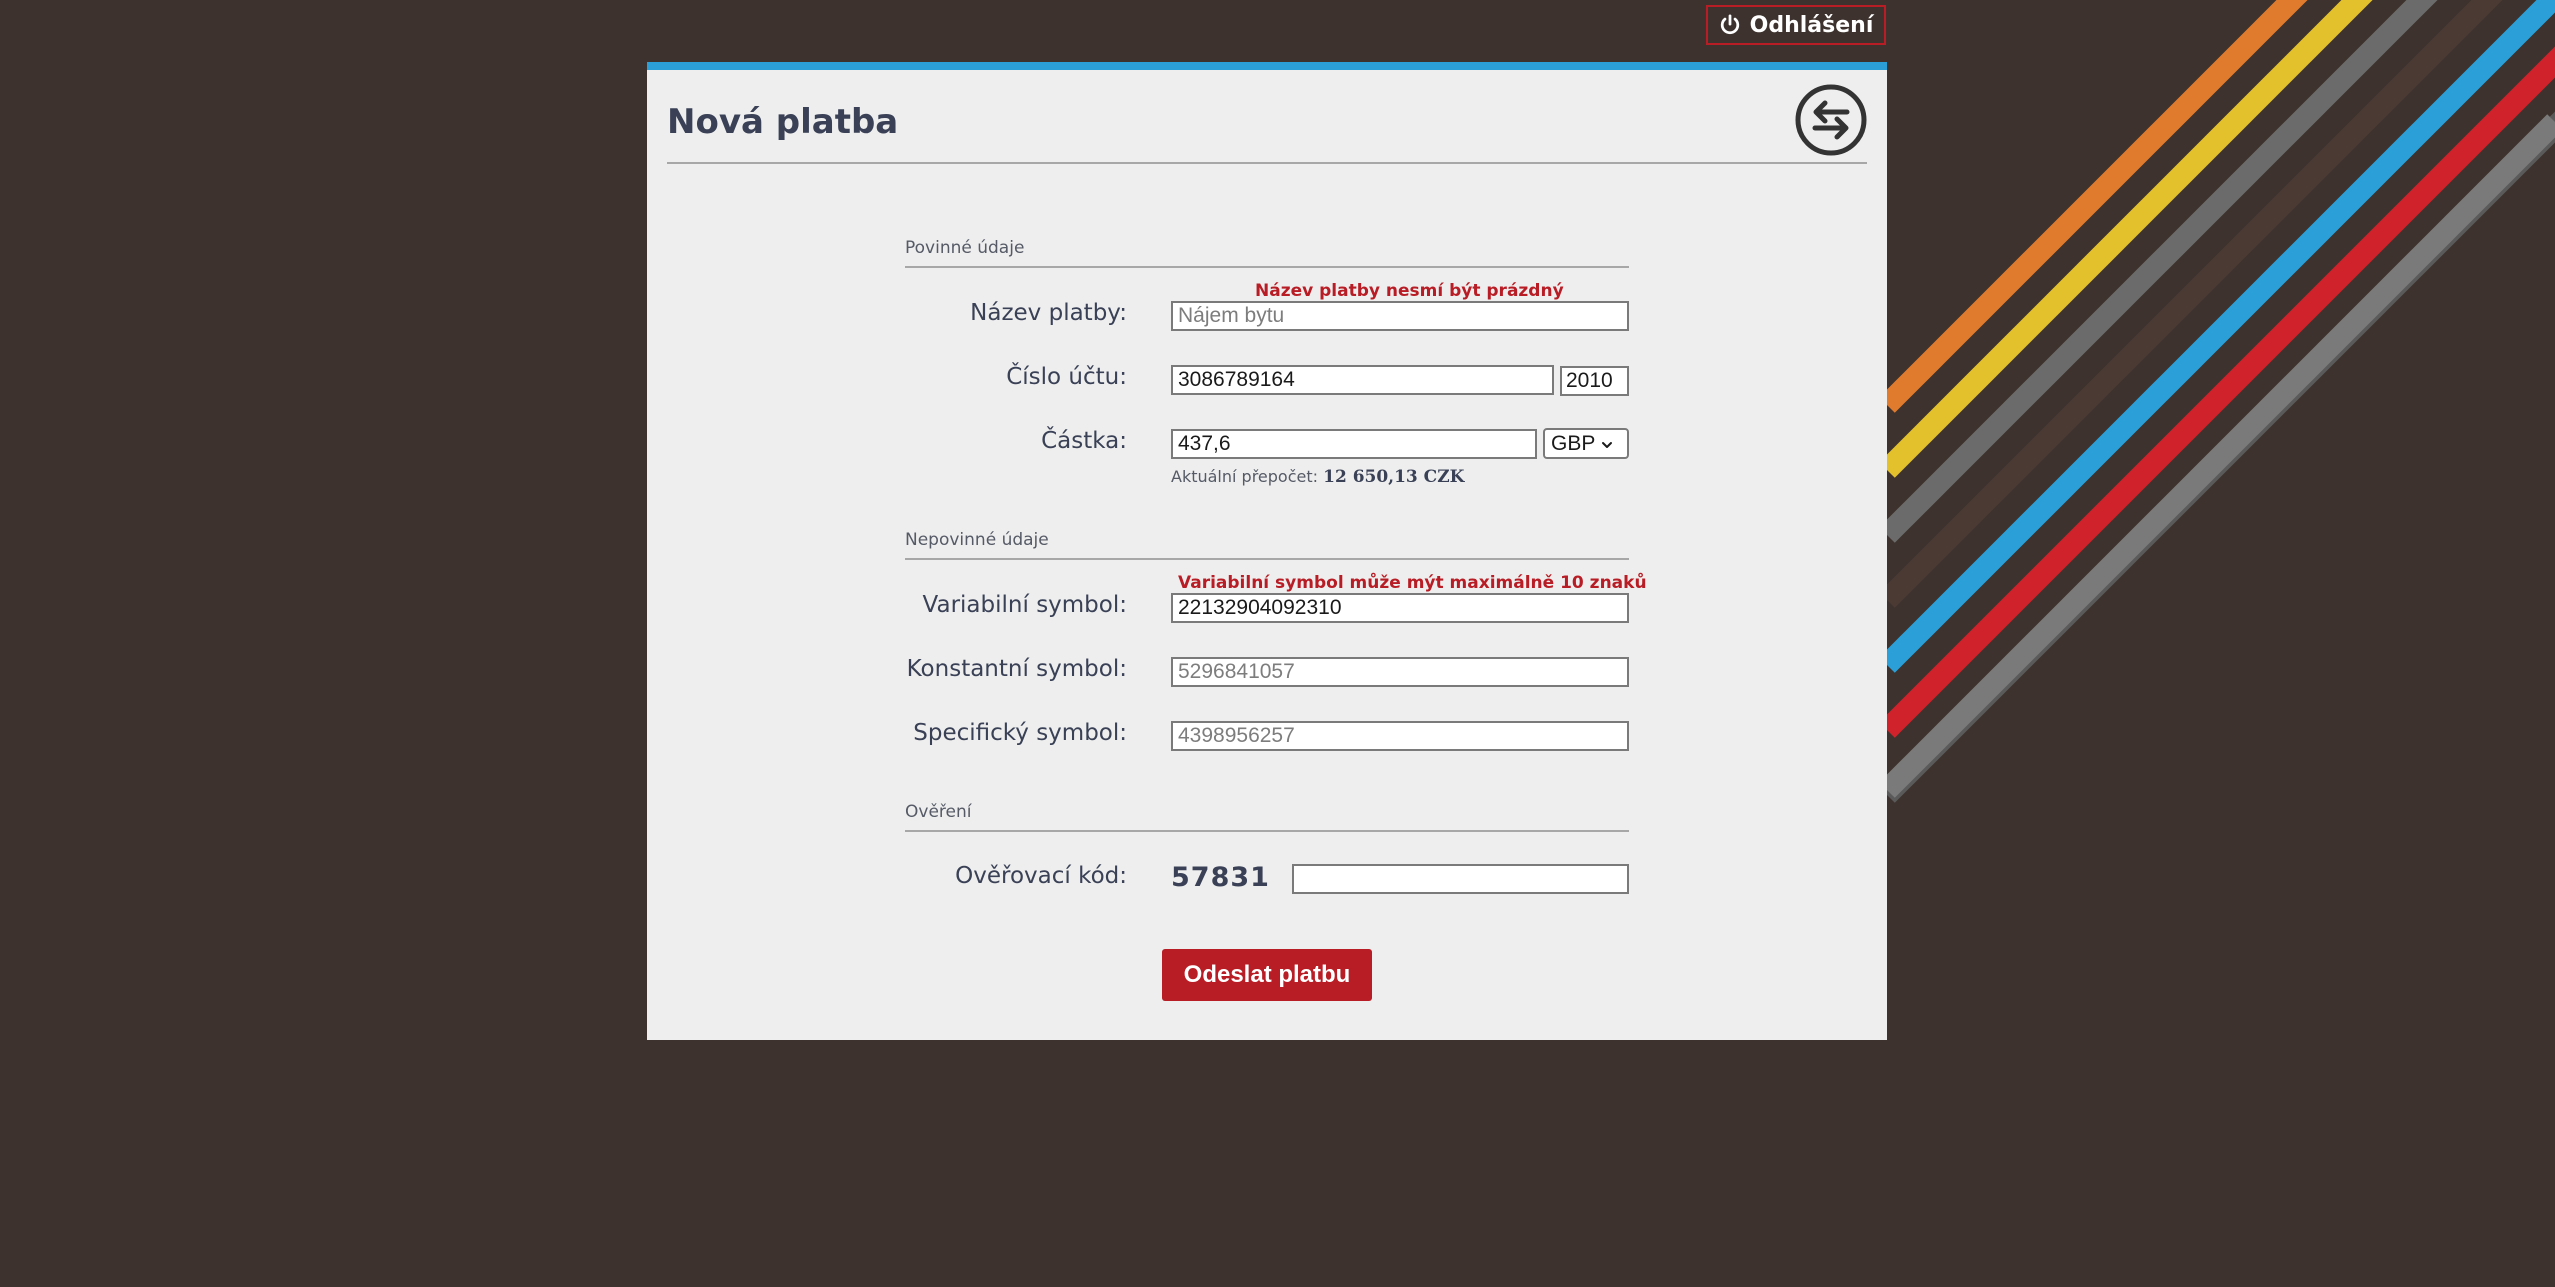 The width and height of the screenshot is (2555, 1287). What do you see at coordinates (1267, 975) in the screenshot?
I see `submit-payment-button: Odeslat platbu` at bounding box center [1267, 975].